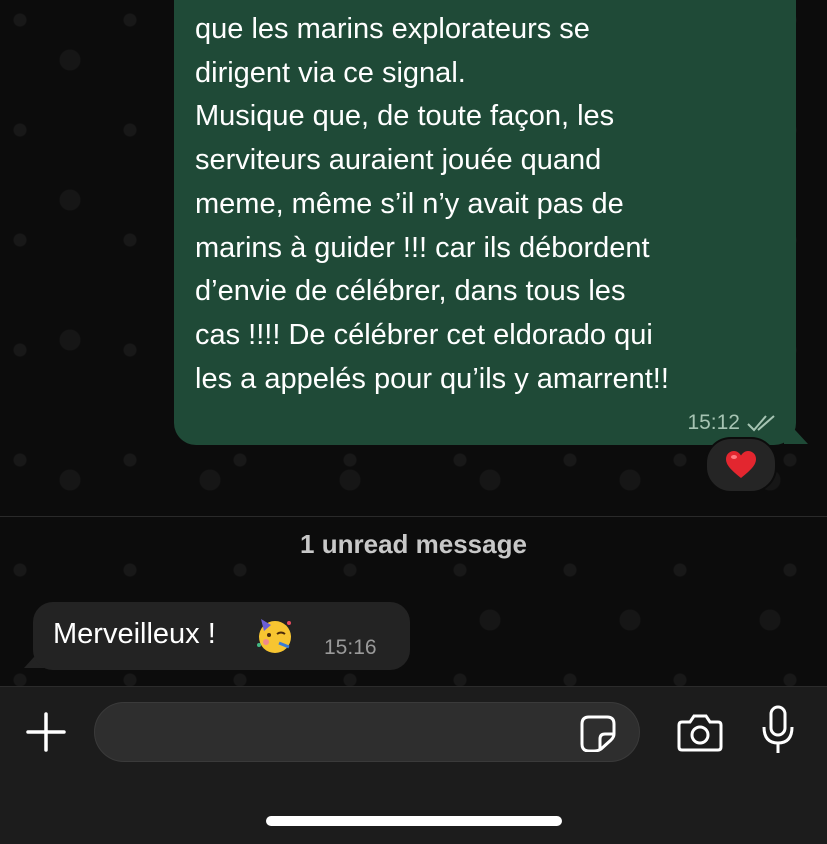 The height and width of the screenshot is (844, 827). Describe the element at coordinates (134, 634) in the screenshot. I see `incoming-message-text: Merveilleux !` at that location.